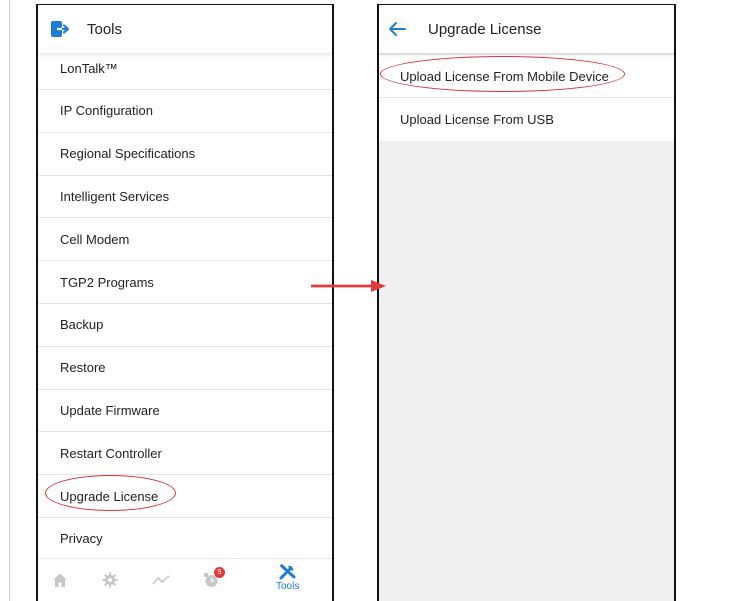 This screenshot has width=752, height=601. What do you see at coordinates (185, 29) in the screenshot?
I see `tools-header: Tools` at bounding box center [185, 29].